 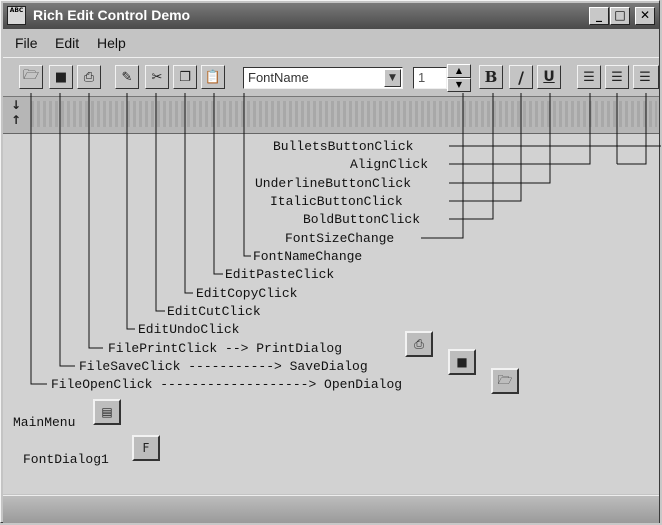 What do you see at coordinates (362, 219) in the screenshot?
I see `ann-bold: BoldButtonClick` at bounding box center [362, 219].